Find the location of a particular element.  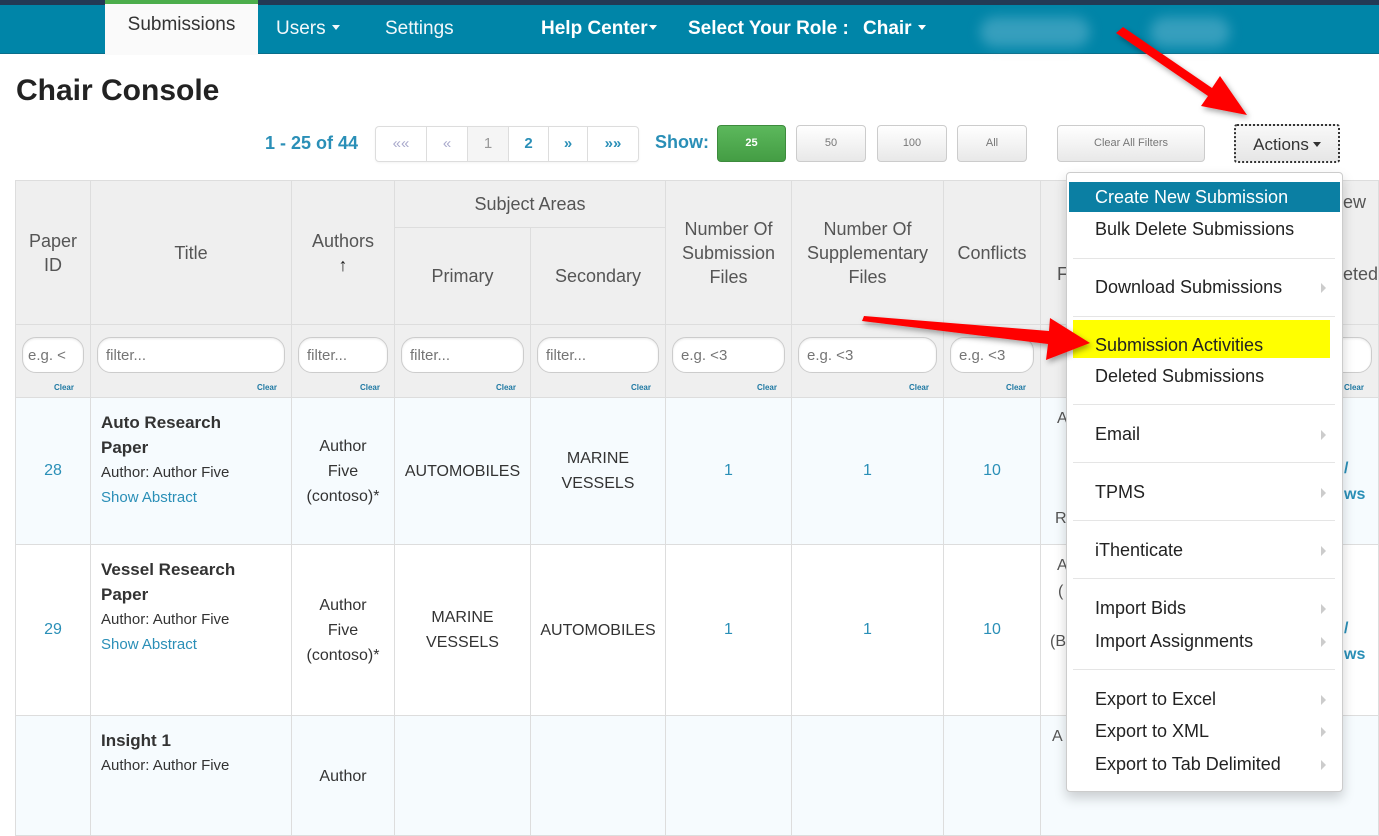

first-page-button: «« is located at coordinates (401, 144).